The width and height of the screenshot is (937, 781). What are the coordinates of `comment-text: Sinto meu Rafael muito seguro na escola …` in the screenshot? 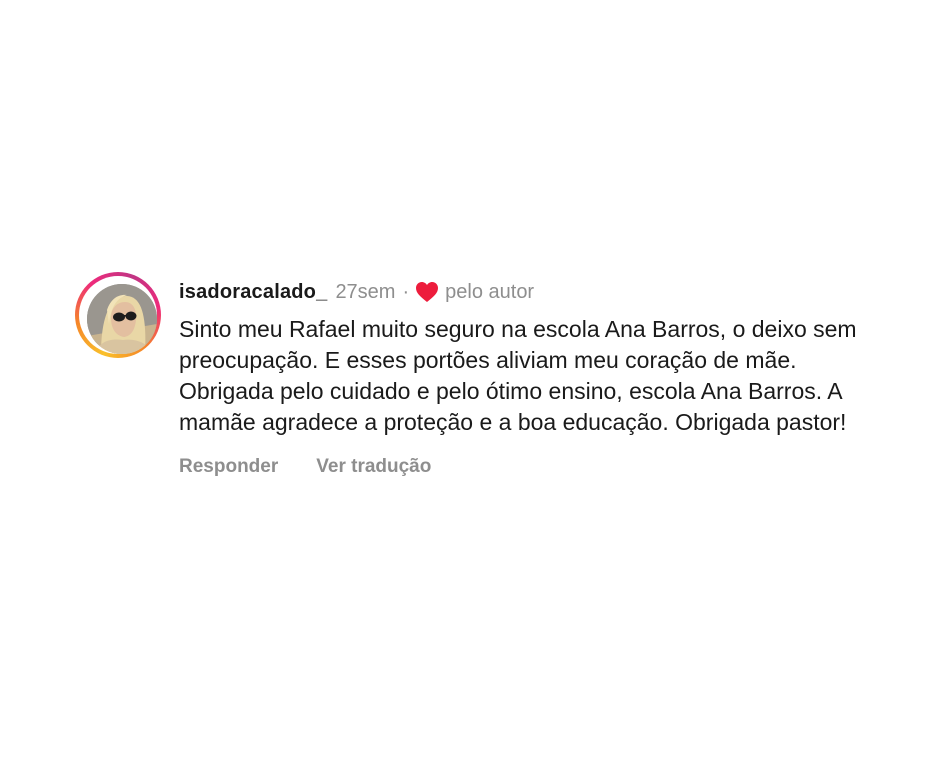 It's located at (518, 375).